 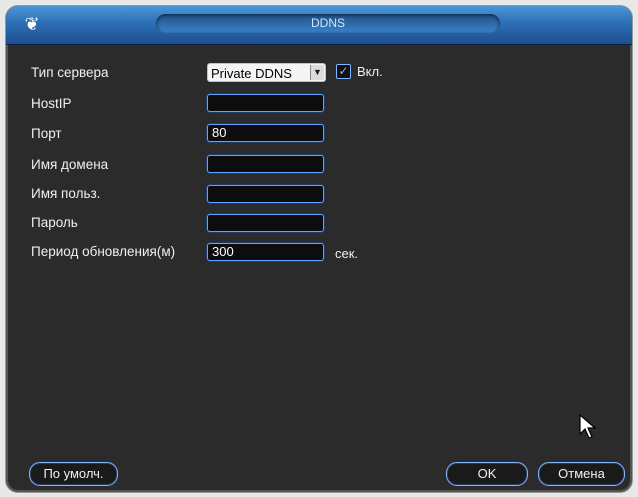 I want to click on domain-input, so click(x=265, y=164).